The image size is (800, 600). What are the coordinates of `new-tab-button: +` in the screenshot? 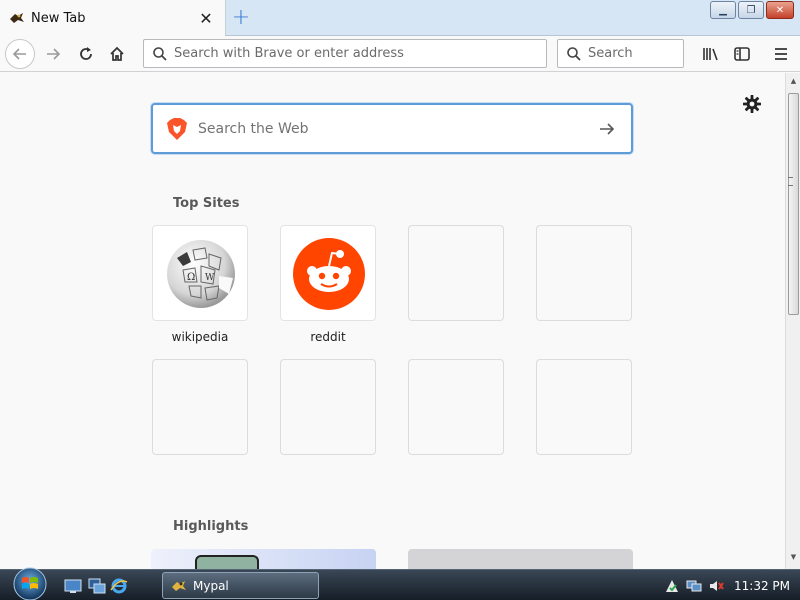 It's located at (241, 17).